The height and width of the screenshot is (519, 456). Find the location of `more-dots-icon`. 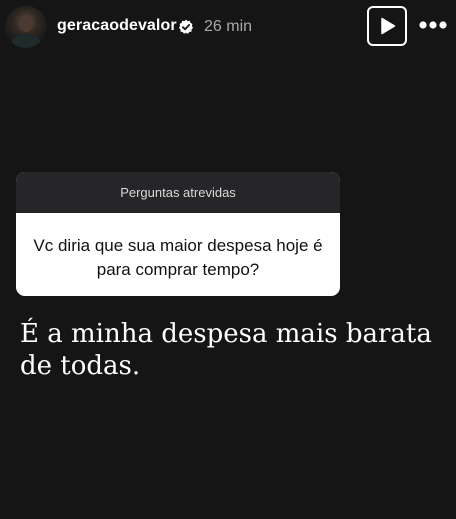

more-dots-icon is located at coordinates (433, 25).